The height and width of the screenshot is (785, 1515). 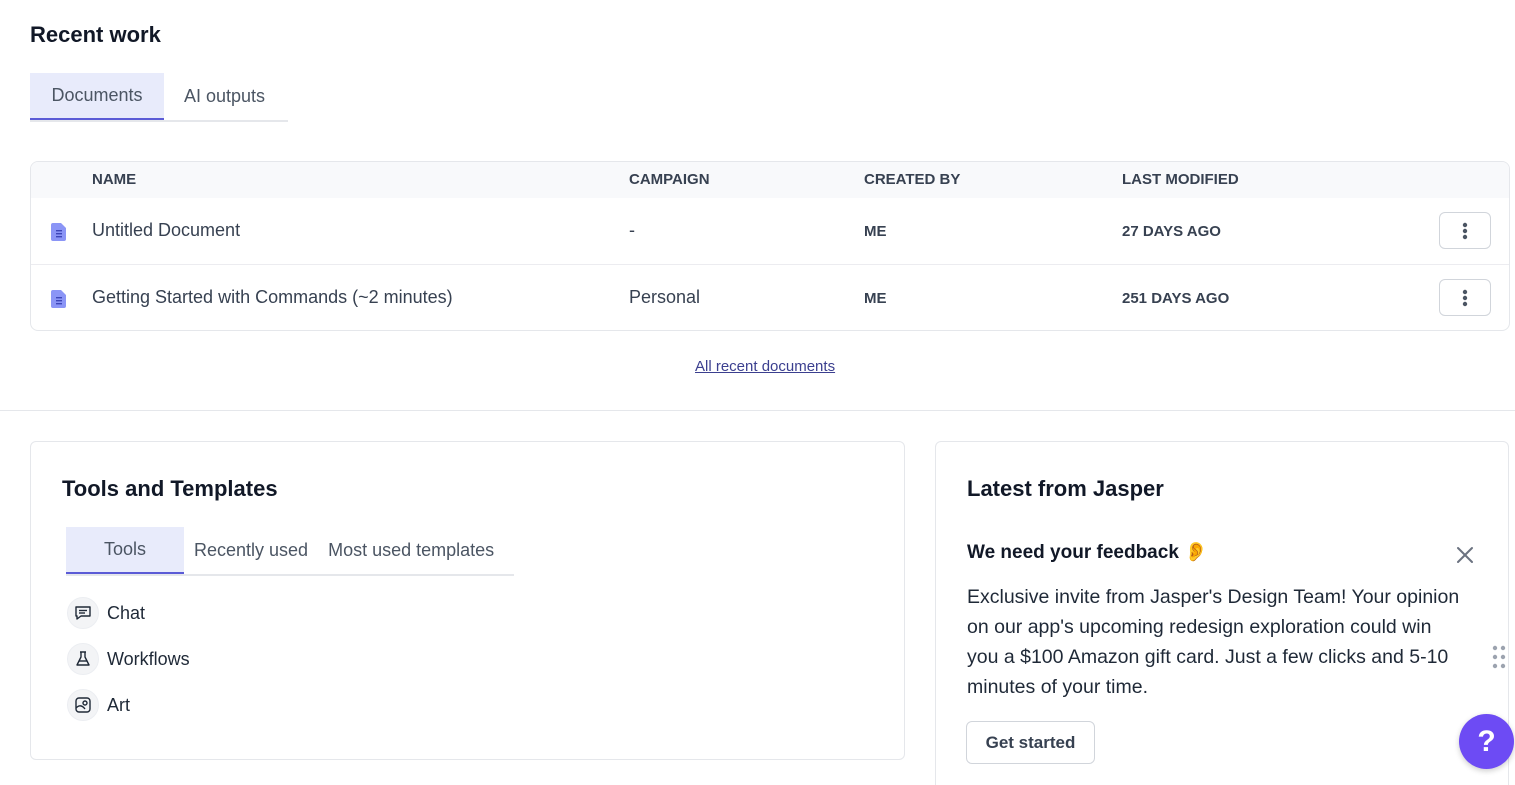 What do you see at coordinates (1176, 298) in the screenshot?
I see `document-last-modified: 251 DAYS AGO` at bounding box center [1176, 298].